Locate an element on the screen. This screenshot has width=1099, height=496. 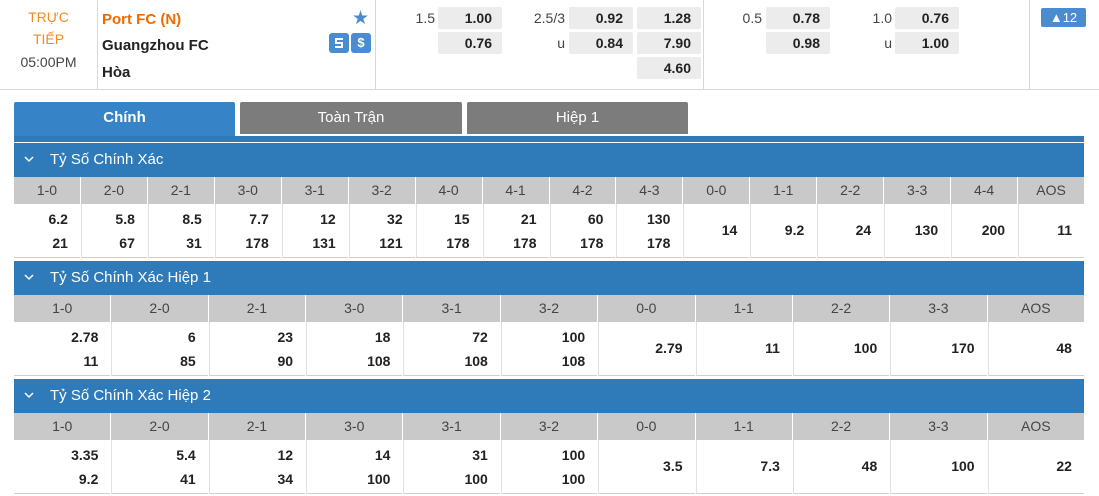
away-team: Guangzhou FC is located at coordinates (155, 45).